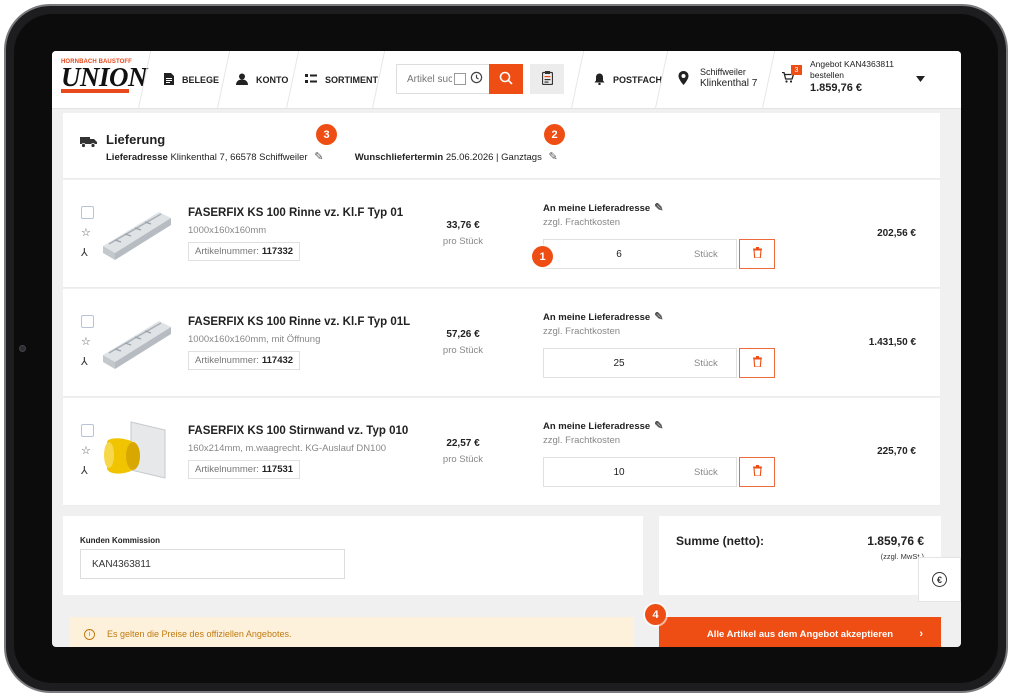 The width and height of the screenshot is (1012, 697). What do you see at coordinates (597, 426) in the screenshot?
I see `shipping-label: An meine Lieferadresse` at bounding box center [597, 426].